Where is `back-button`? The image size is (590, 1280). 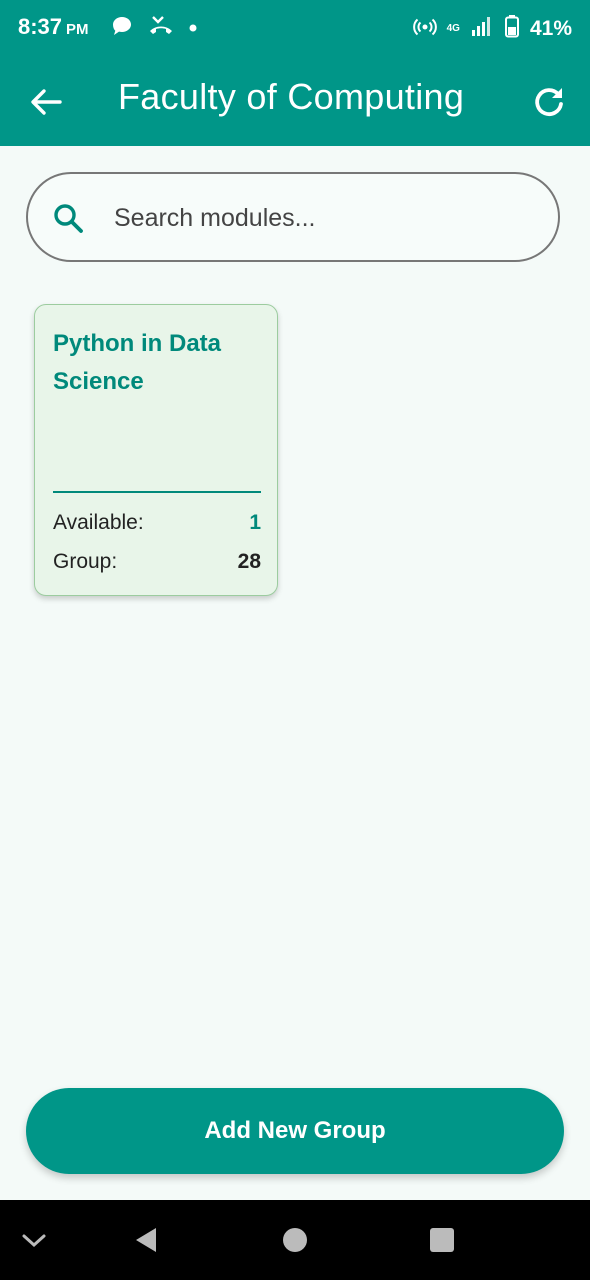 back-button is located at coordinates (46, 102).